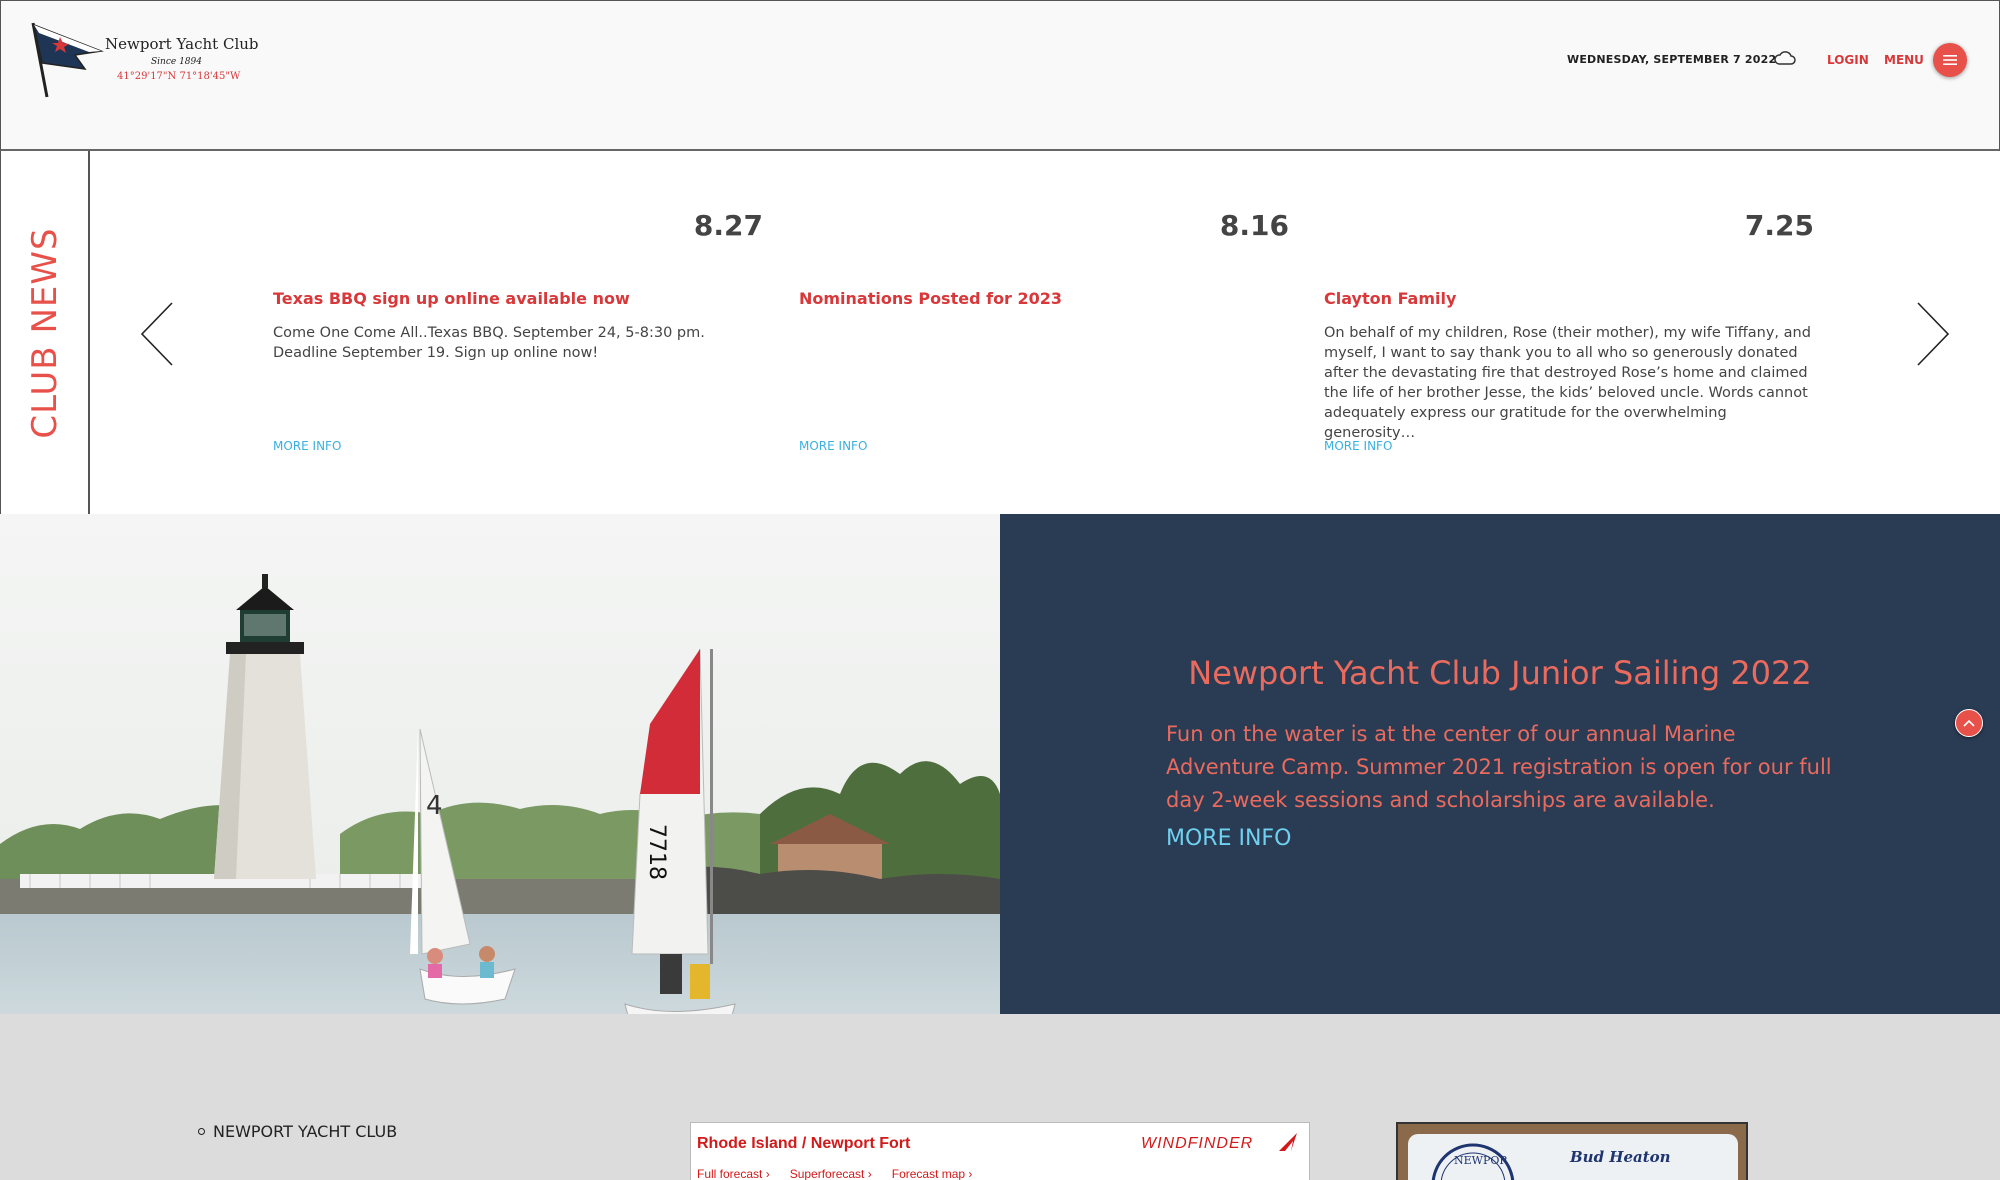 This screenshot has height=1180, width=2000. What do you see at coordinates (67, 60) in the screenshot?
I see `burgee-flag-icon` at bounding box center [67, 60].